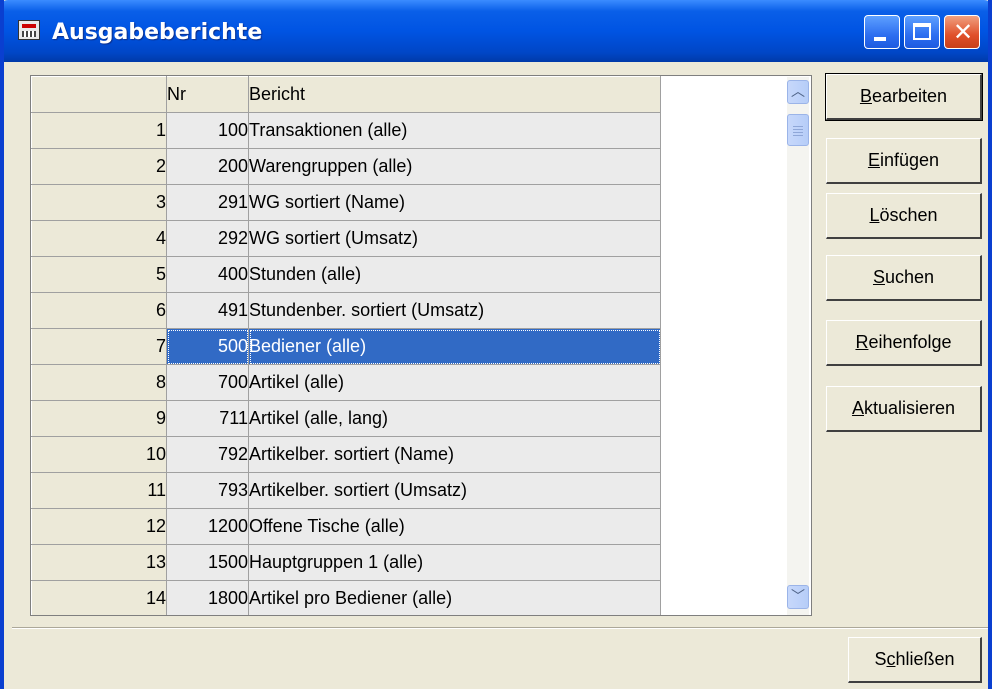 The width and height of the screenshot is (992, 689). I want to click on table-row: 11 793 Artikelber. sortiert (Umsatz), so click(346, 490).